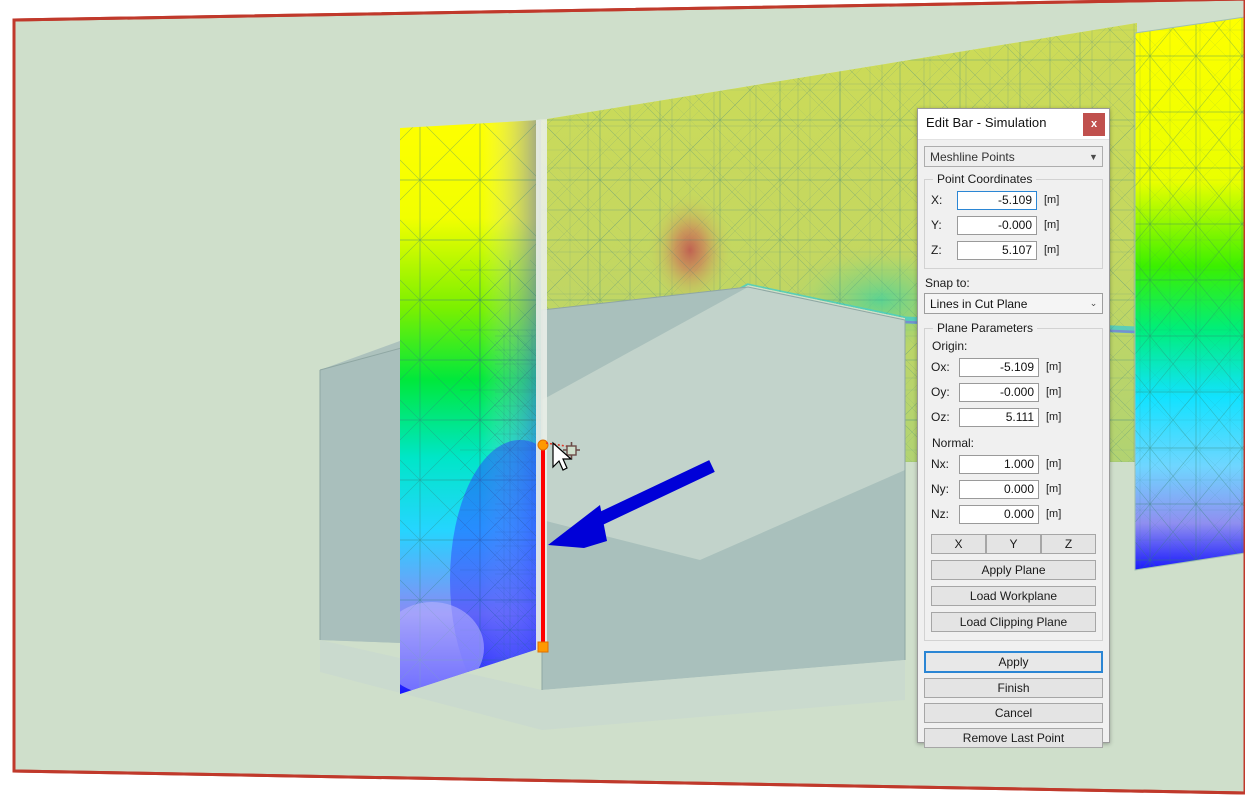  Describe the element at coordinates (1013, 699) in the screenshot. I see `dialog-action-buttons: Apply Finish Cancel Remove Last Point` at that location.